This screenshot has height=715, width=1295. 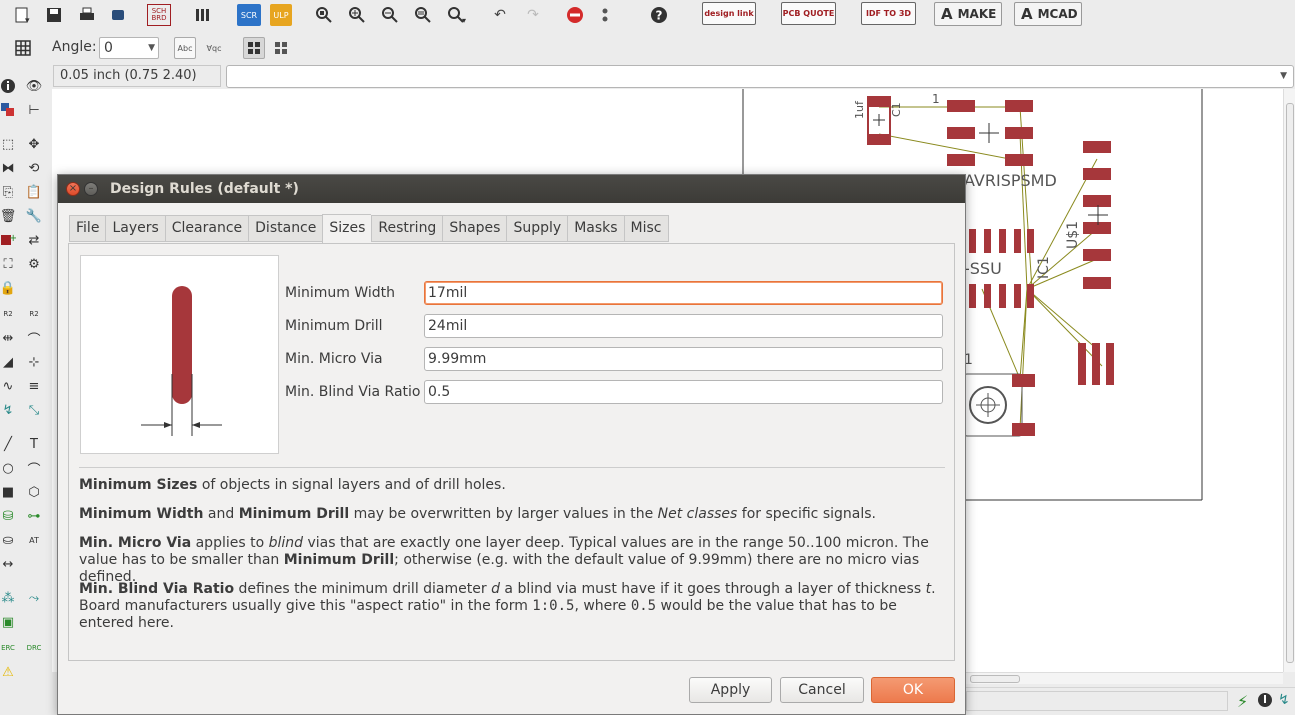 I want to click on text-icon: T, so click(x=34, y=444).